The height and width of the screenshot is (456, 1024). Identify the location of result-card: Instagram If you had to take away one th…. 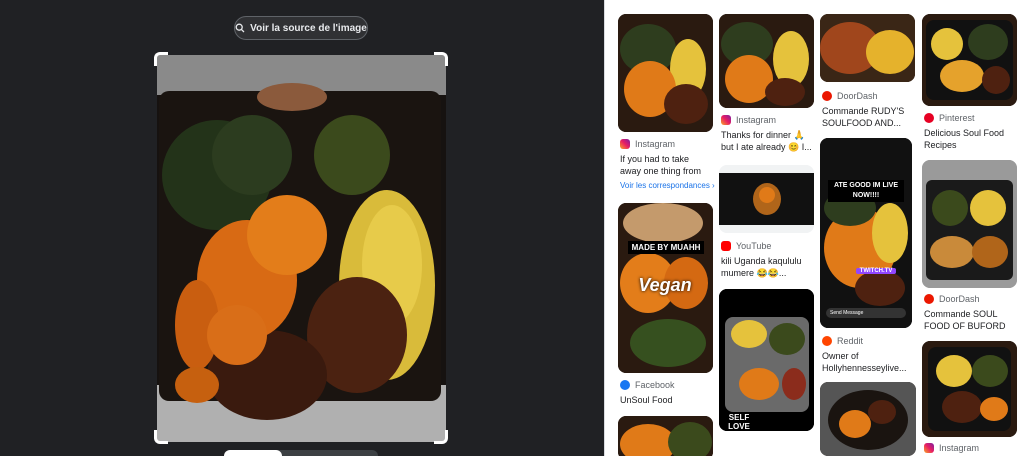
(667, 104).